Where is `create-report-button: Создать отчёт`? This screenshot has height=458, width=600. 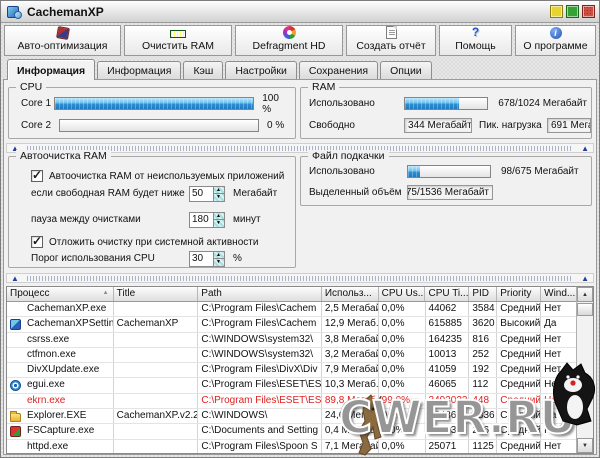
create-report-button: Создать отчёт is located at coordinates (391, 40).